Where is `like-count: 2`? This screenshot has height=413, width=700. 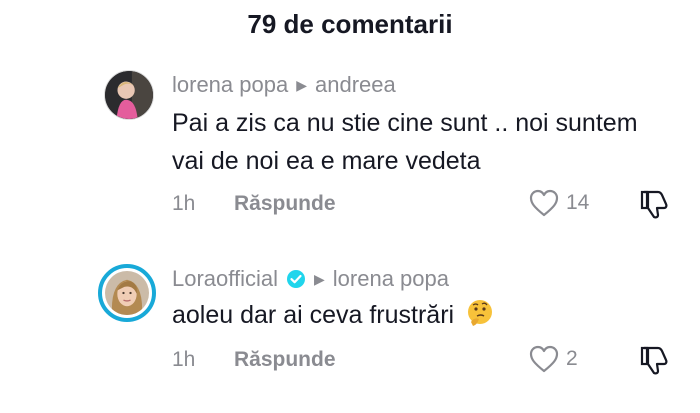 like-count: 2 is located at coordinates (572, 358).